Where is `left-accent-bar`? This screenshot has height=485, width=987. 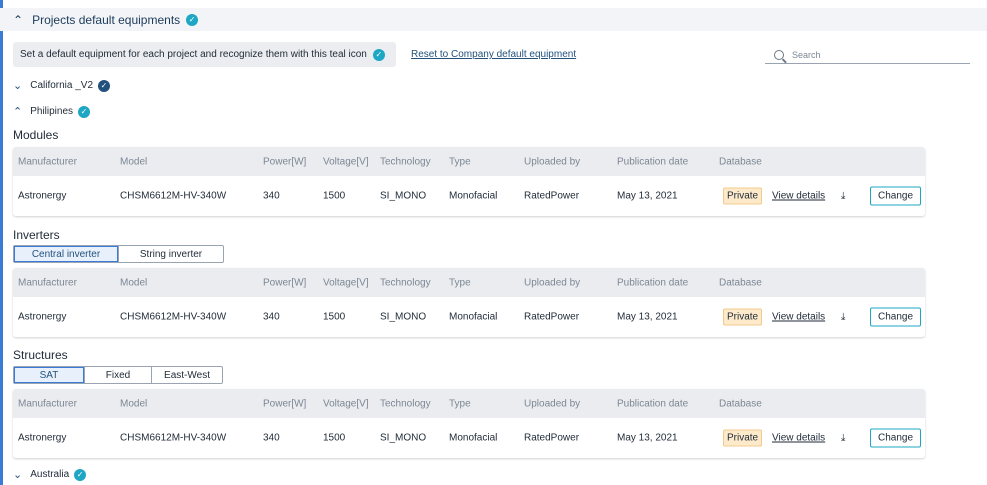 left-accent-bar is located at coordinates (1, 242).